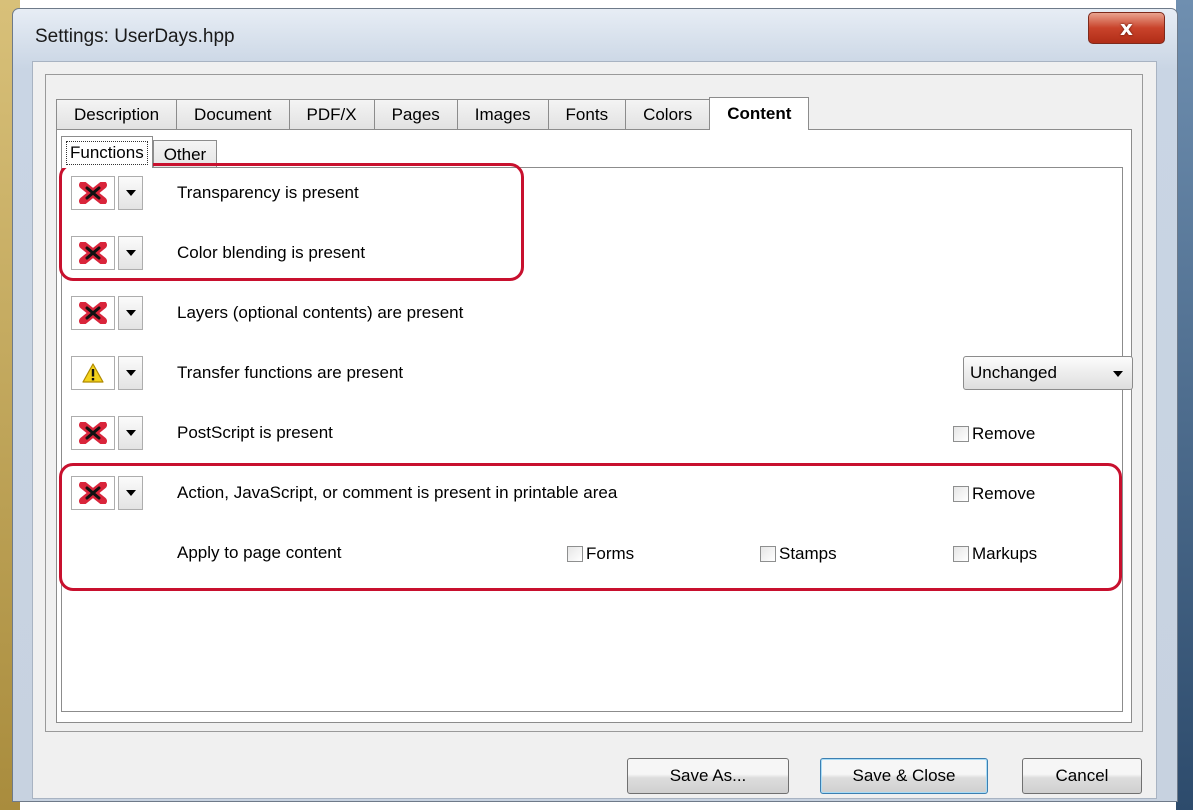 The width and height of the screenshot is (1193, 810). I want to click on transfer-functions-select: Unchanged, so click(1048, 373).